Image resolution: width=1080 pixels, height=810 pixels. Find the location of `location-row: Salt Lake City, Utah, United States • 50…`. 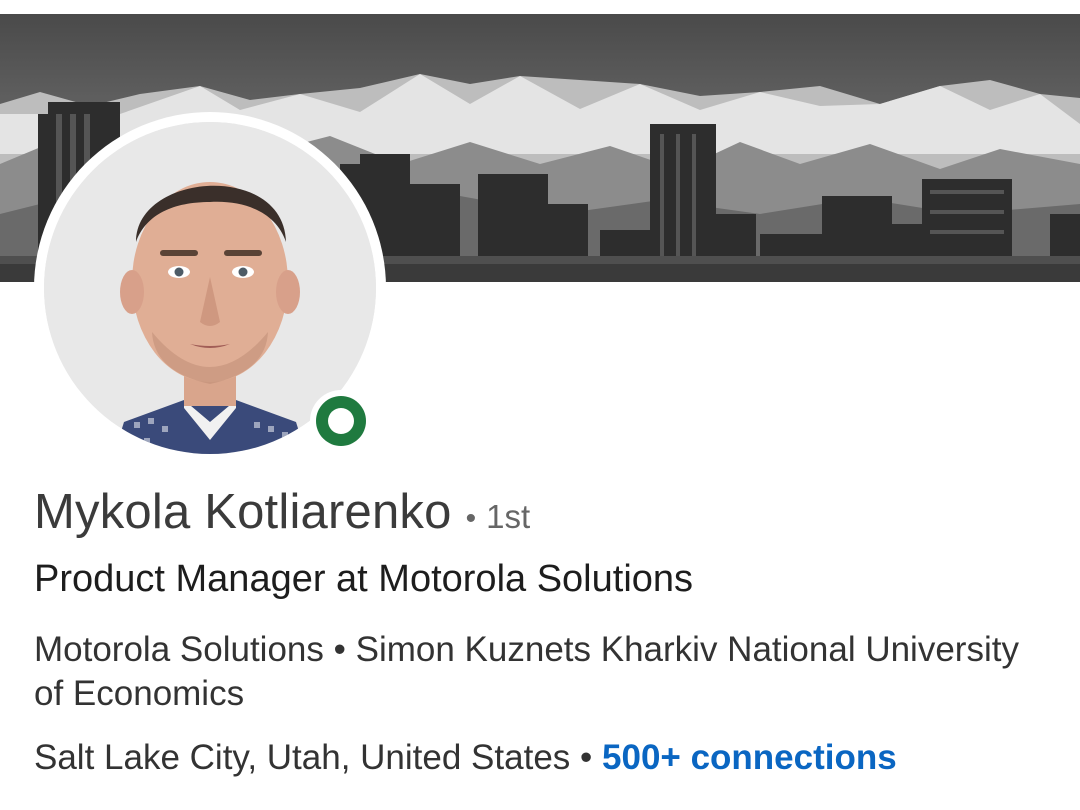

location-row: Salt Lake City, Utah, United States • 50… is located at coordinates (465, 758).